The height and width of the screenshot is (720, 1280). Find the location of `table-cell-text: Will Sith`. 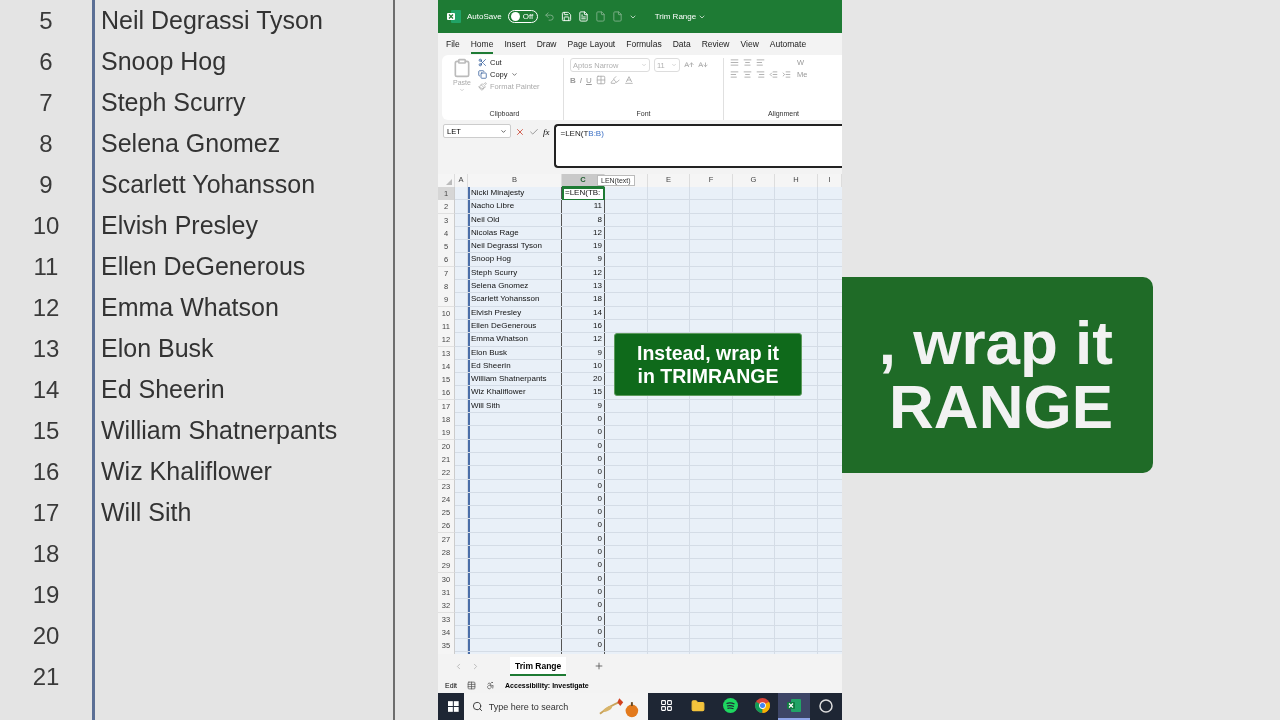

table-cell-text: Will Sith is located at coordinates (485, 405).